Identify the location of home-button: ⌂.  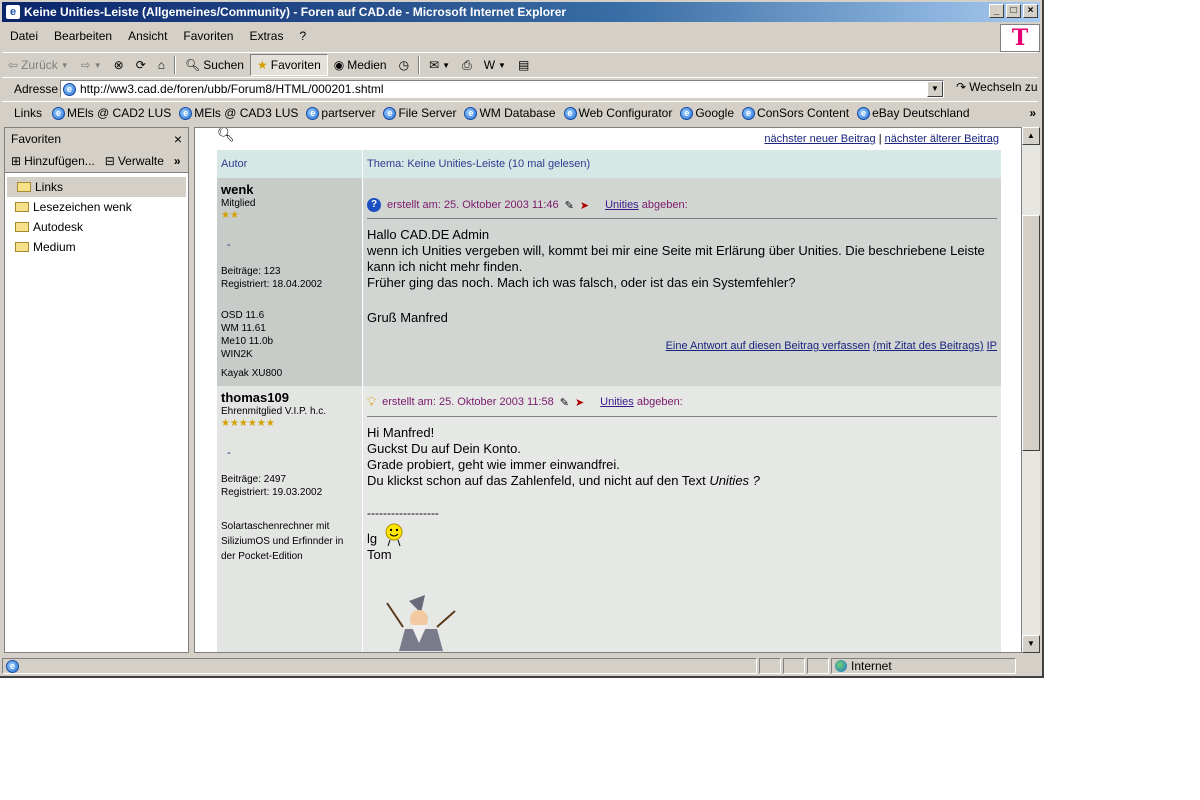
(161, 65).